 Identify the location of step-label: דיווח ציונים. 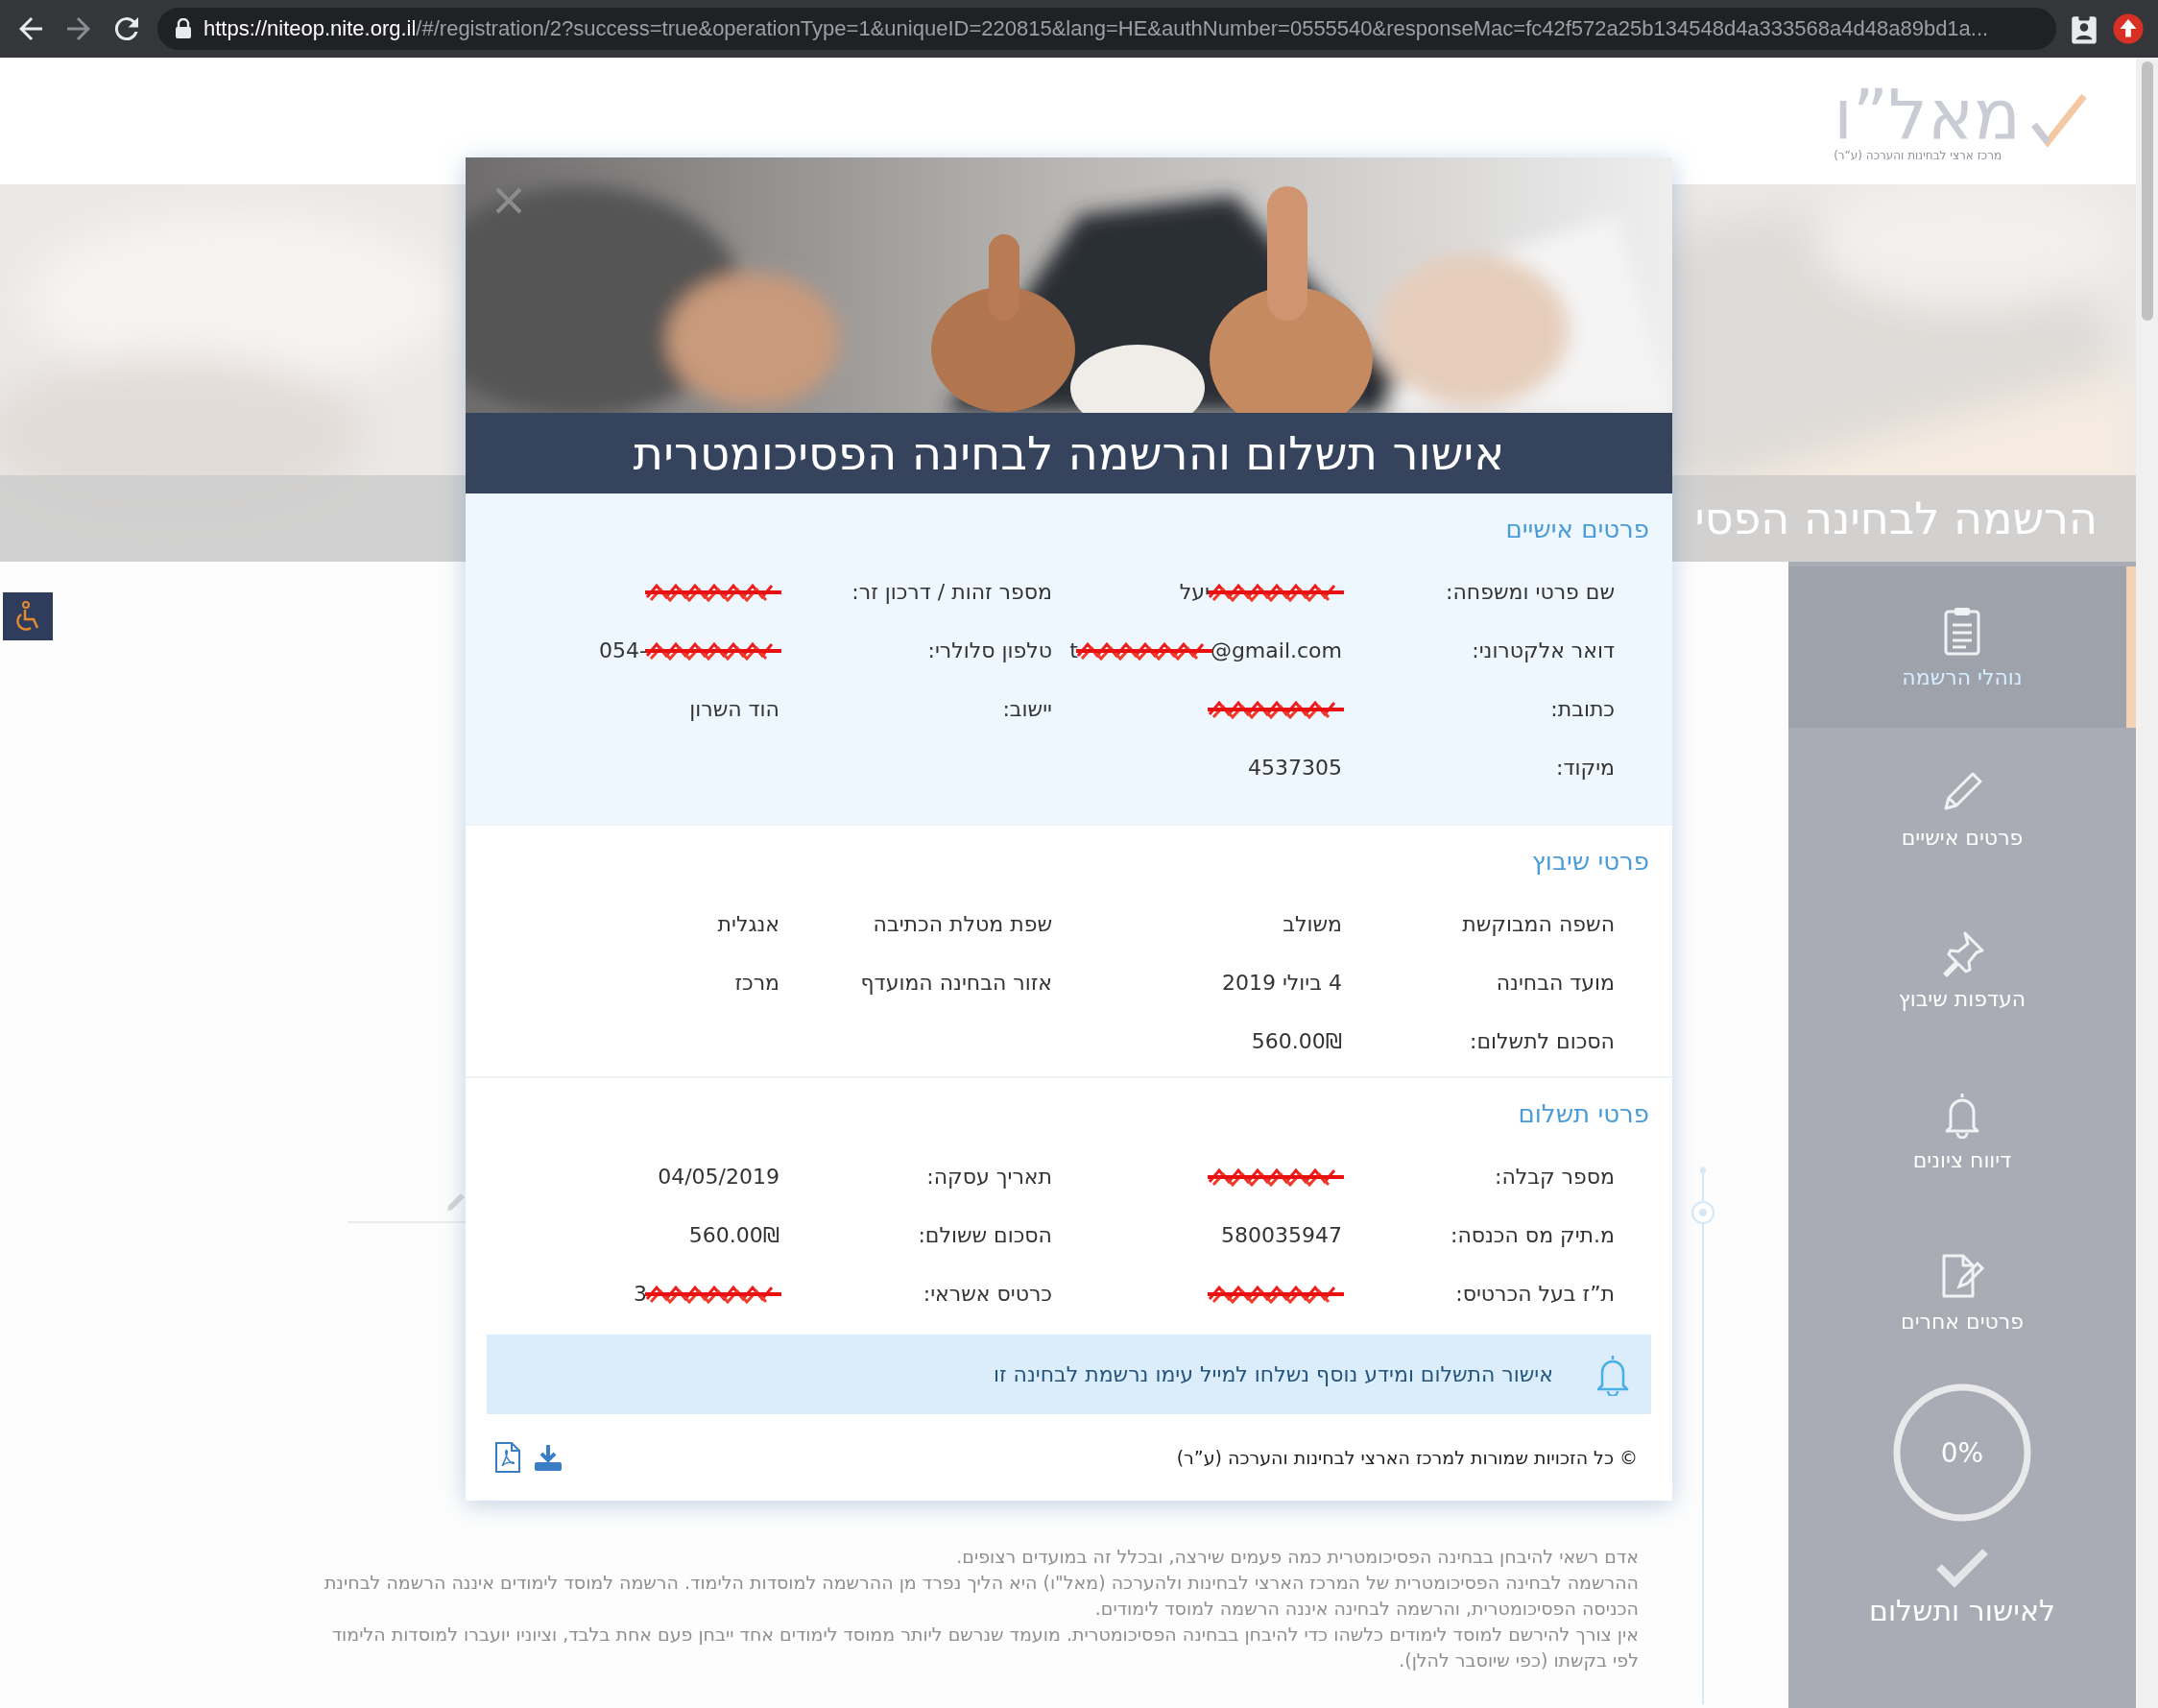
(1962, 1159).